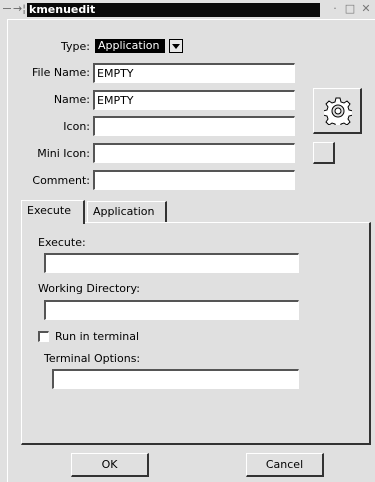  I want to click on tab-execute: Execute, so click(53, 212).